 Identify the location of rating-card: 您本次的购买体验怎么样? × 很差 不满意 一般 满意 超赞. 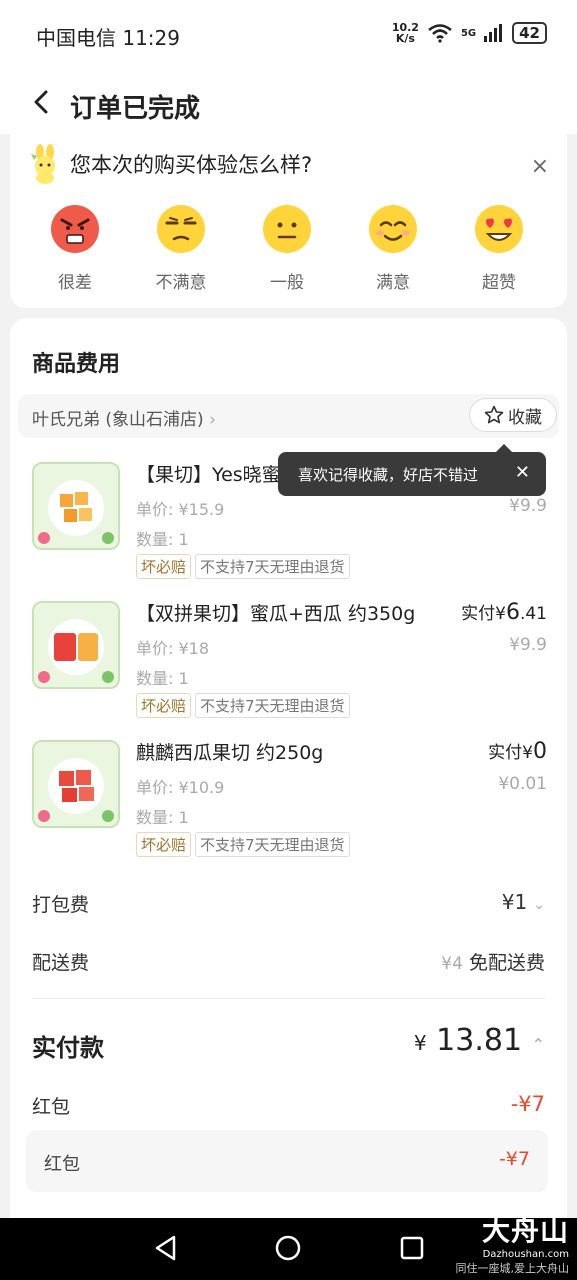
(288, 221).